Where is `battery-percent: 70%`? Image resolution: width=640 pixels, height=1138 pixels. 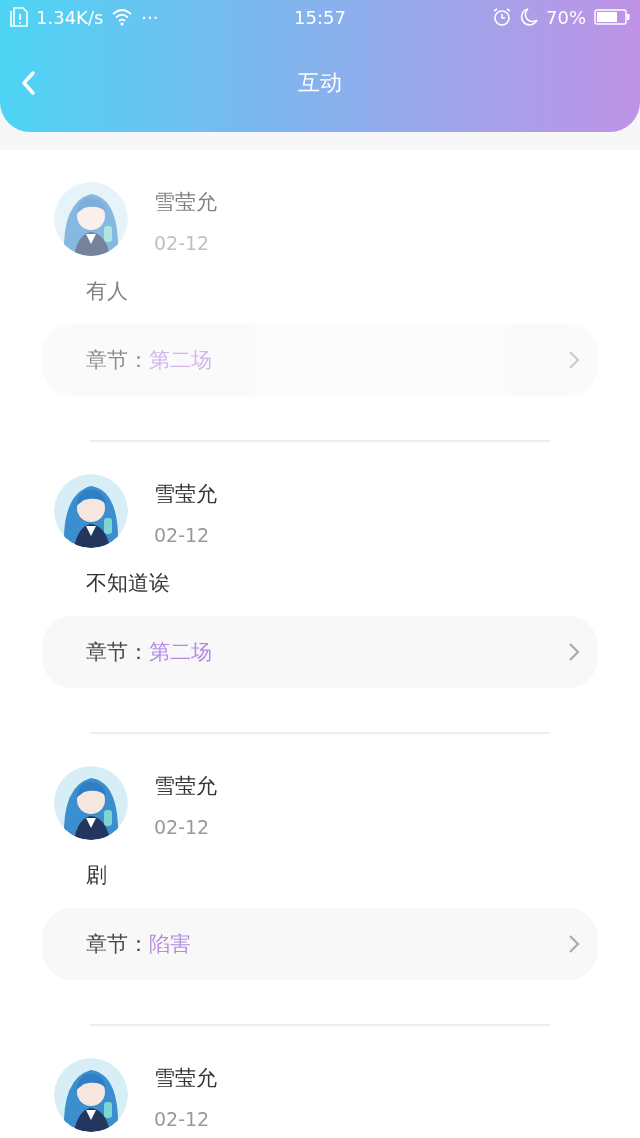
battery-percent: 70% is located at coordinates (566, 17).